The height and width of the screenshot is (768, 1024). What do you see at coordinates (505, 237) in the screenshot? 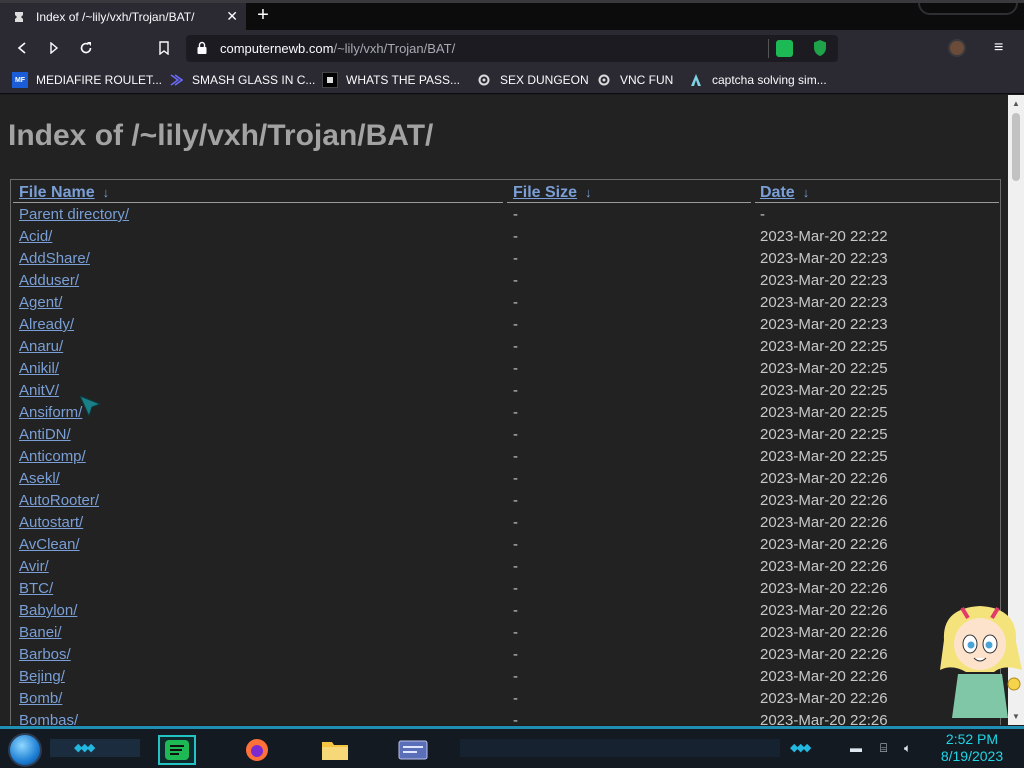
I see `table-row: Acid/ - 2023-Mar-20 22:22` at bounding box center [505, 237].